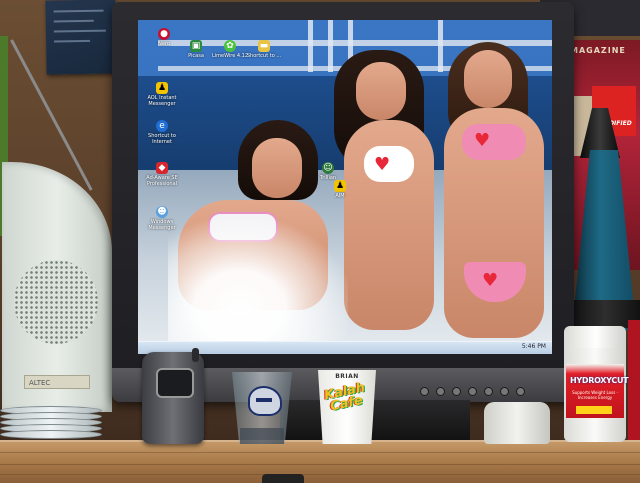 The height and width of the screenshot is (483, 640). Describe the element at coordinates (230, 46) in the screenshot. I see `lime-icon: ✿` at that location.